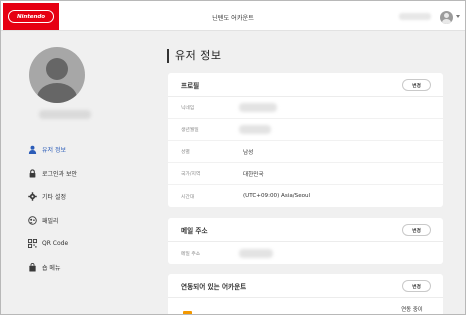  I want to click on profile-edit-button: 변경, so click(416, 85).